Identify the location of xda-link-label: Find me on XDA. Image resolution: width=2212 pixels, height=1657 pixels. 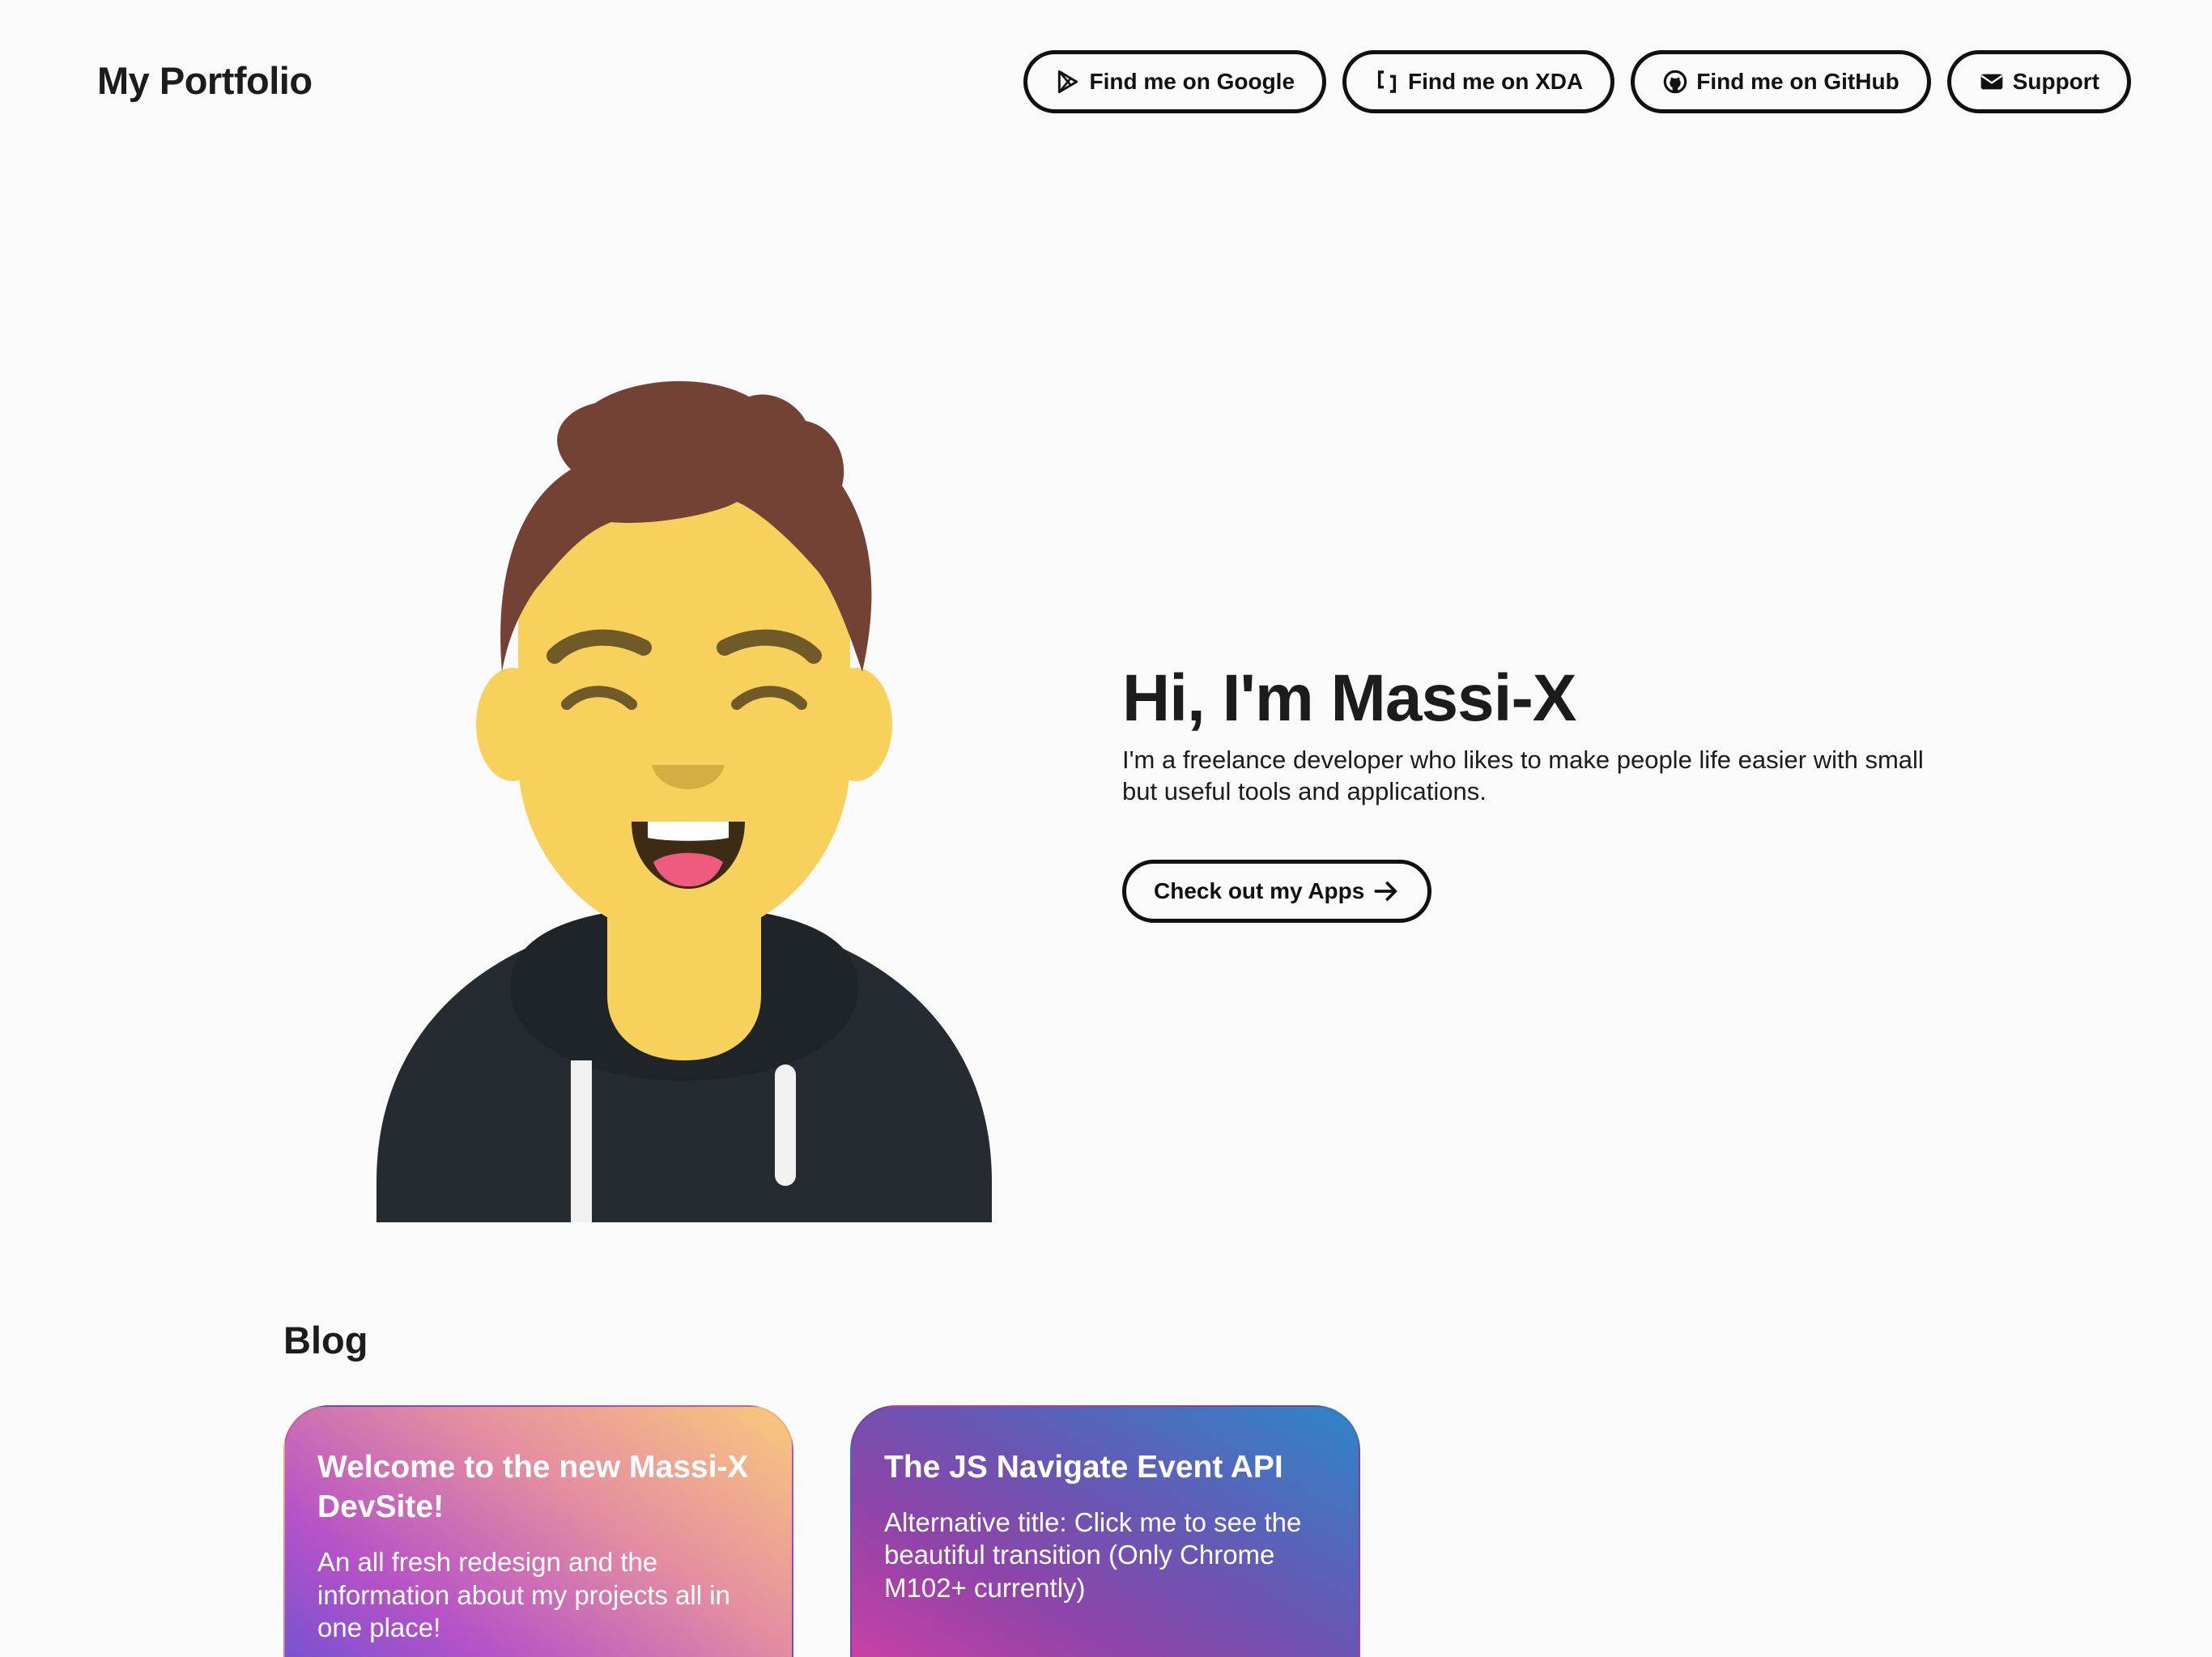
(1496, 81).